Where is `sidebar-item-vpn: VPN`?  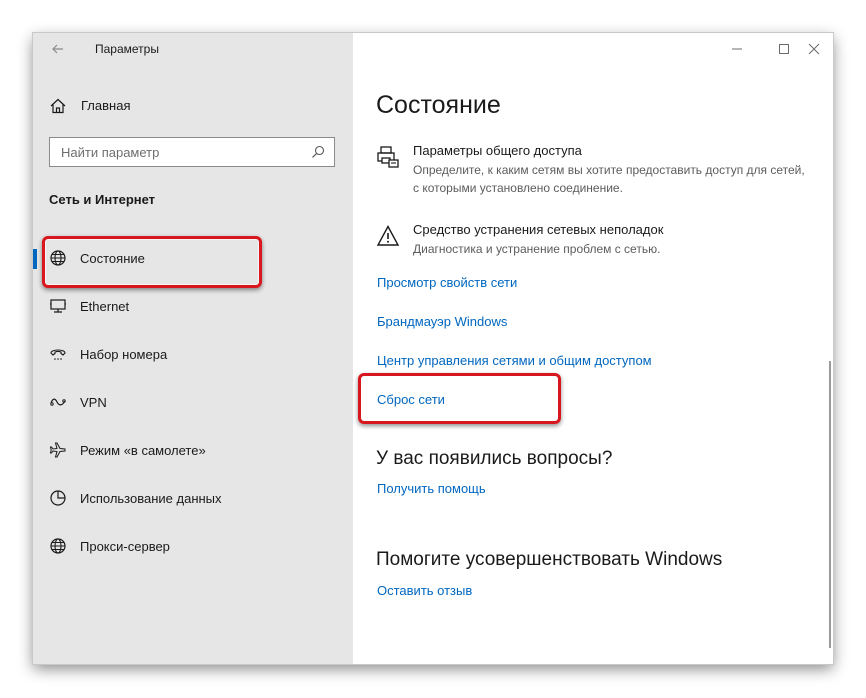 sidebar-item-vpn: VPN is located at coordinates (193, 402).